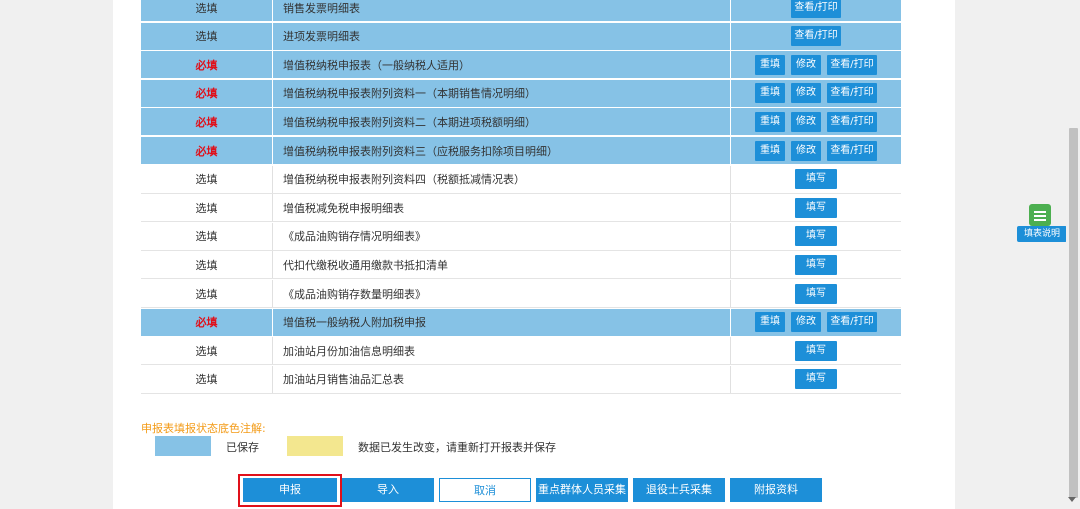 The height and width of the screenshot is (509, 1080). What do you see at coordinates (502, 293) in the screenshot?
I see `row-report-name: 《成品油购销存数量明细表》` at bounding box center [502, 293].